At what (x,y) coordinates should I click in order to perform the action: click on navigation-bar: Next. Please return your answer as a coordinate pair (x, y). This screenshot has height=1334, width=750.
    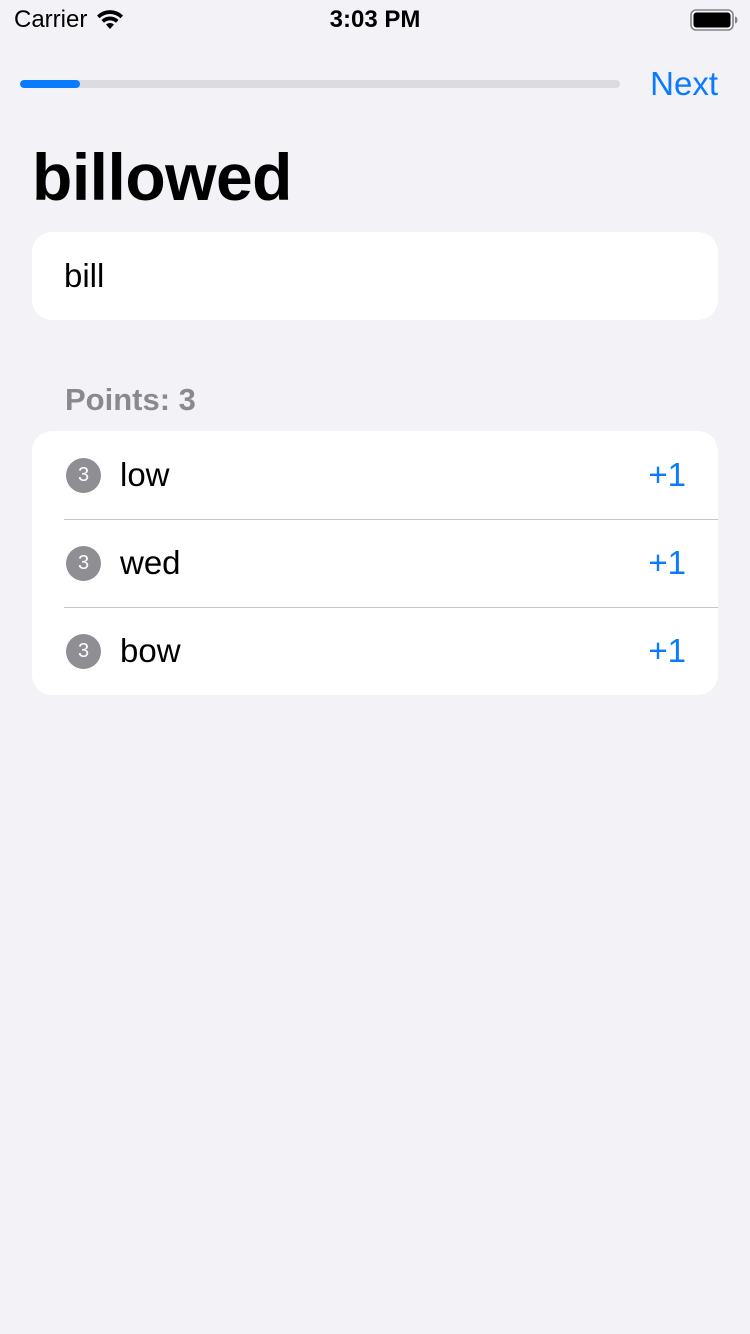
    Looking at the image, I should click on (375, 85).